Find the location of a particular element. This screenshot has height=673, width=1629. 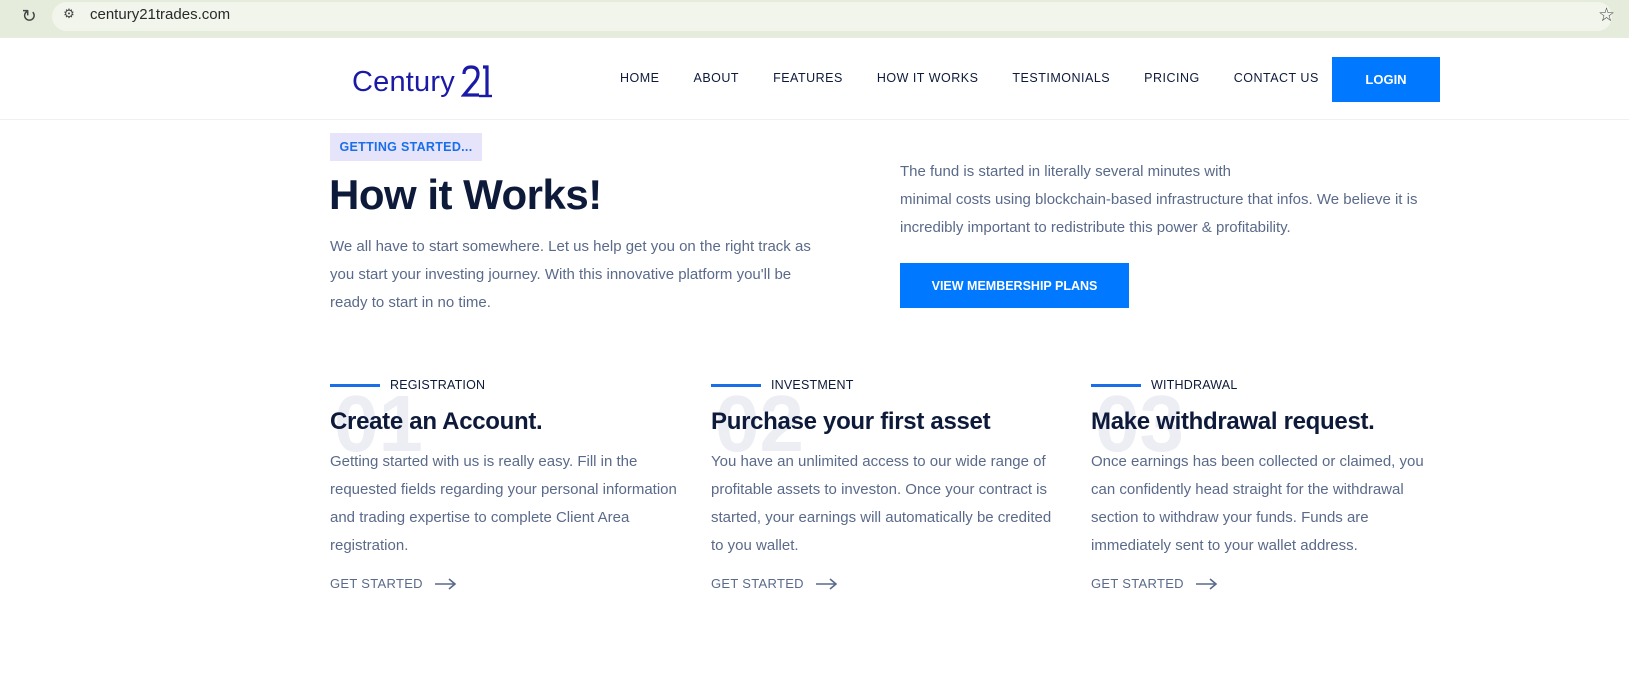

nav-contact-us: CONTACT US is located at coordinates (1276, 78).